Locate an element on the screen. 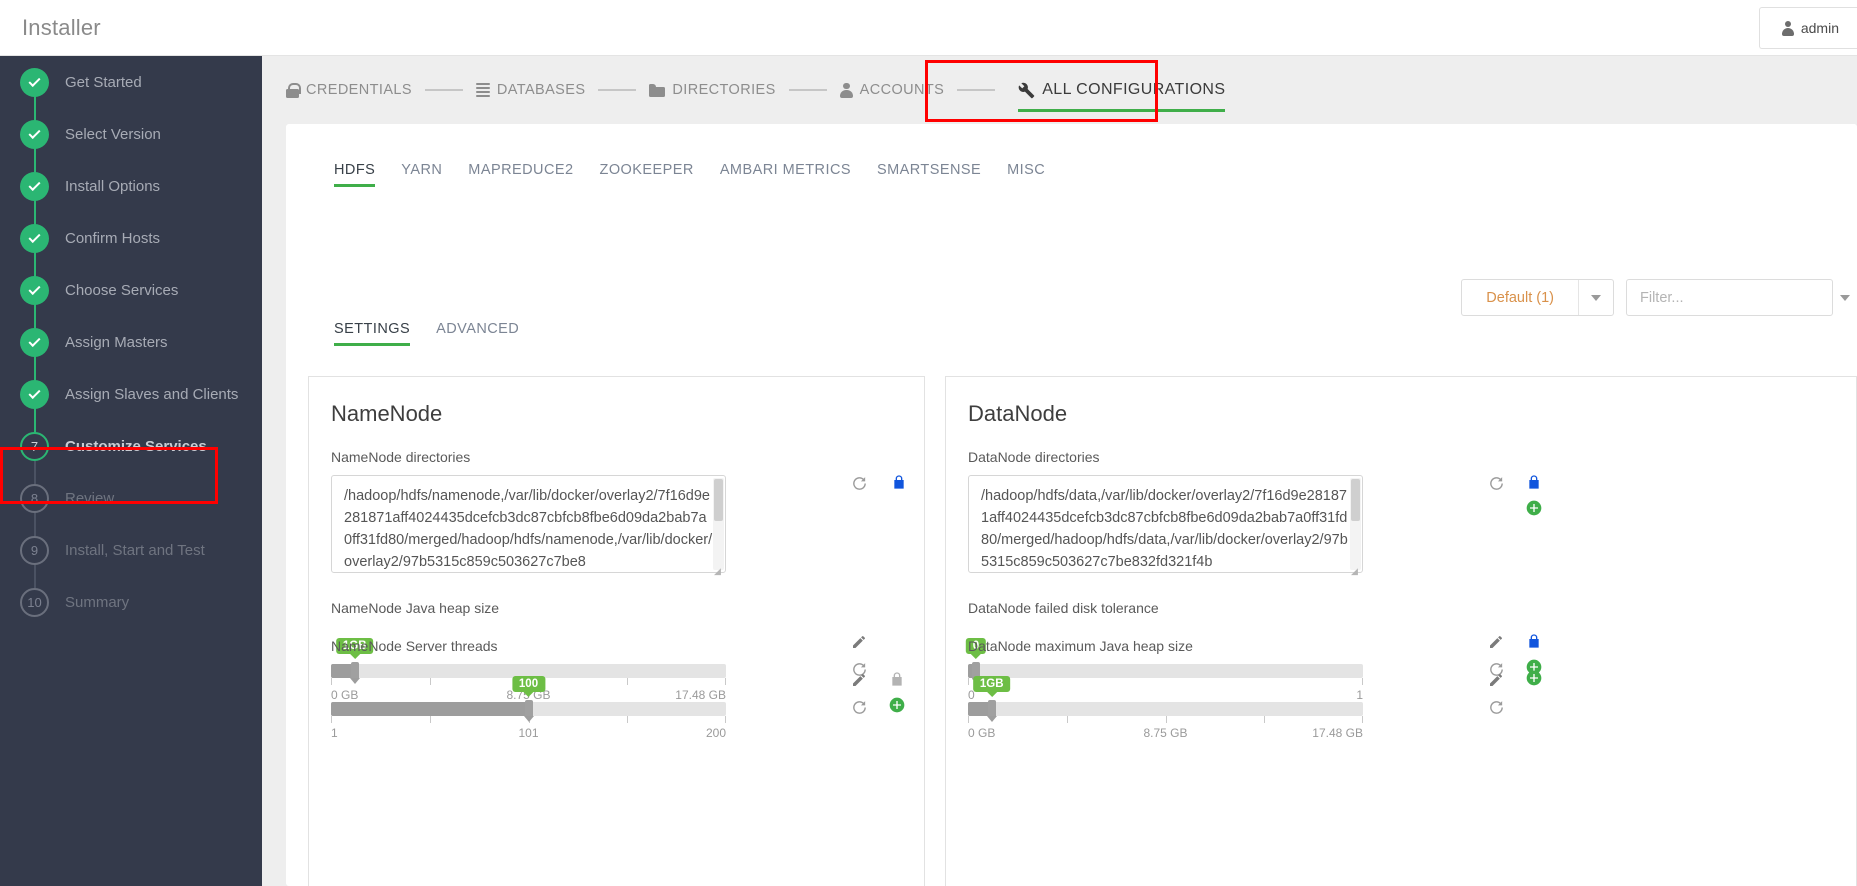  property-plus-action is located at coordinates (1535, 679).